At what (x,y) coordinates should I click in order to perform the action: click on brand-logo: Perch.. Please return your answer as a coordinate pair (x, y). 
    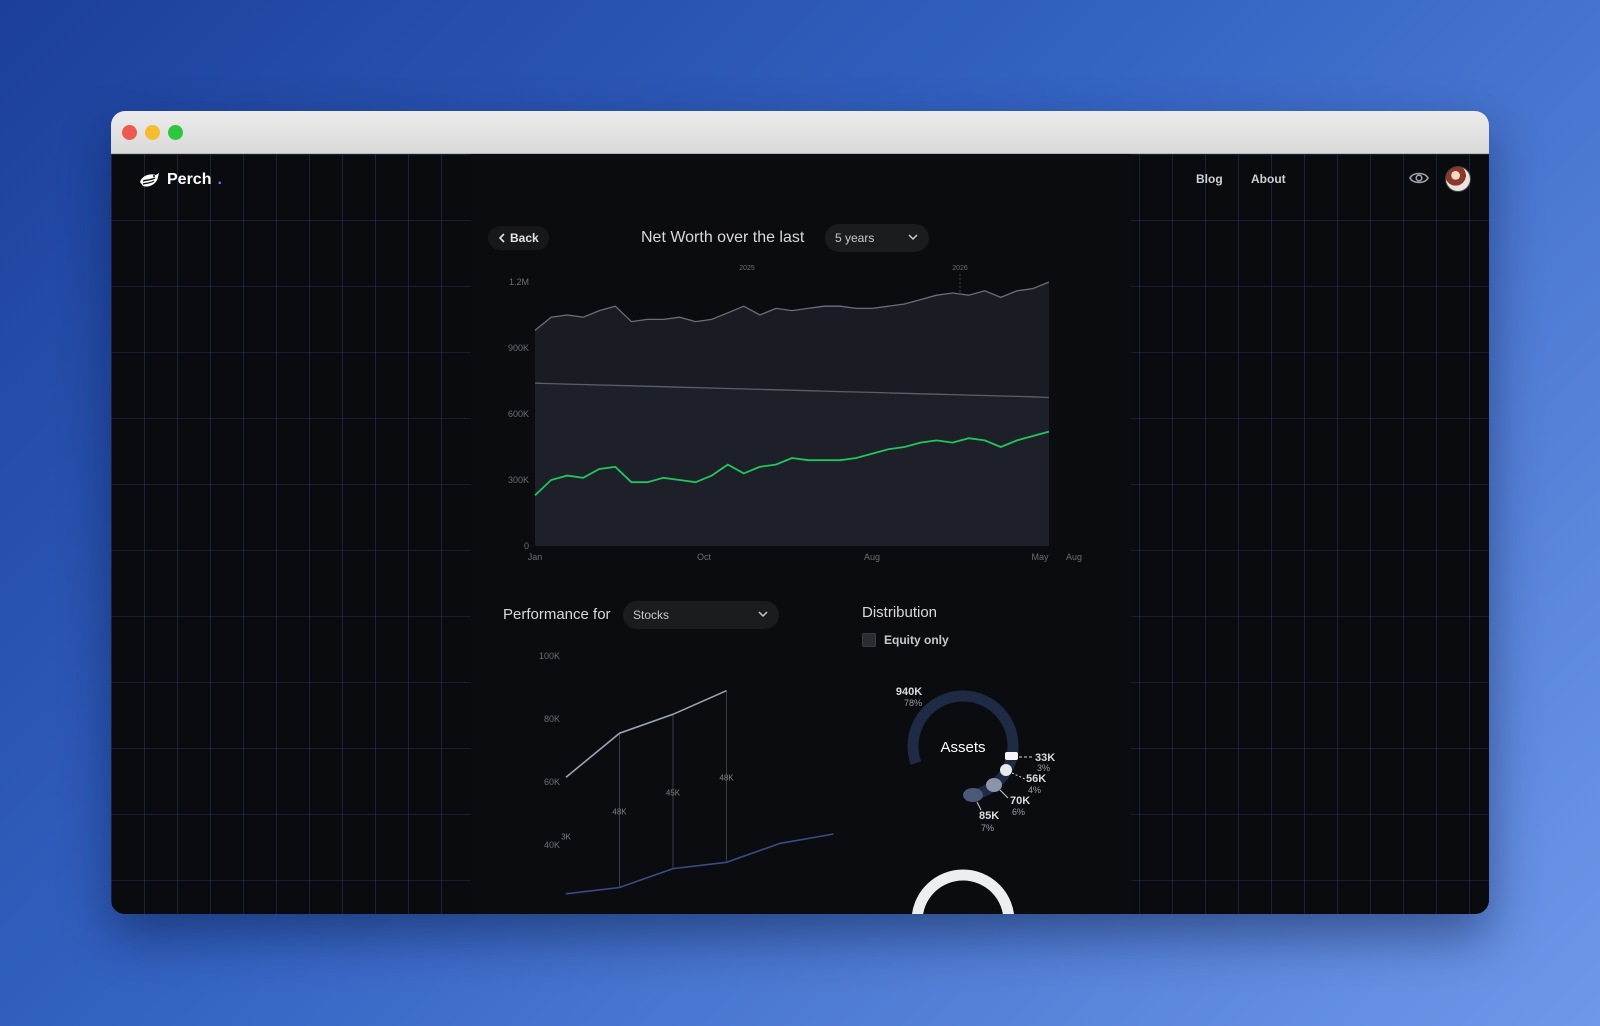
    Looking at the image, I should click on (179, 180).